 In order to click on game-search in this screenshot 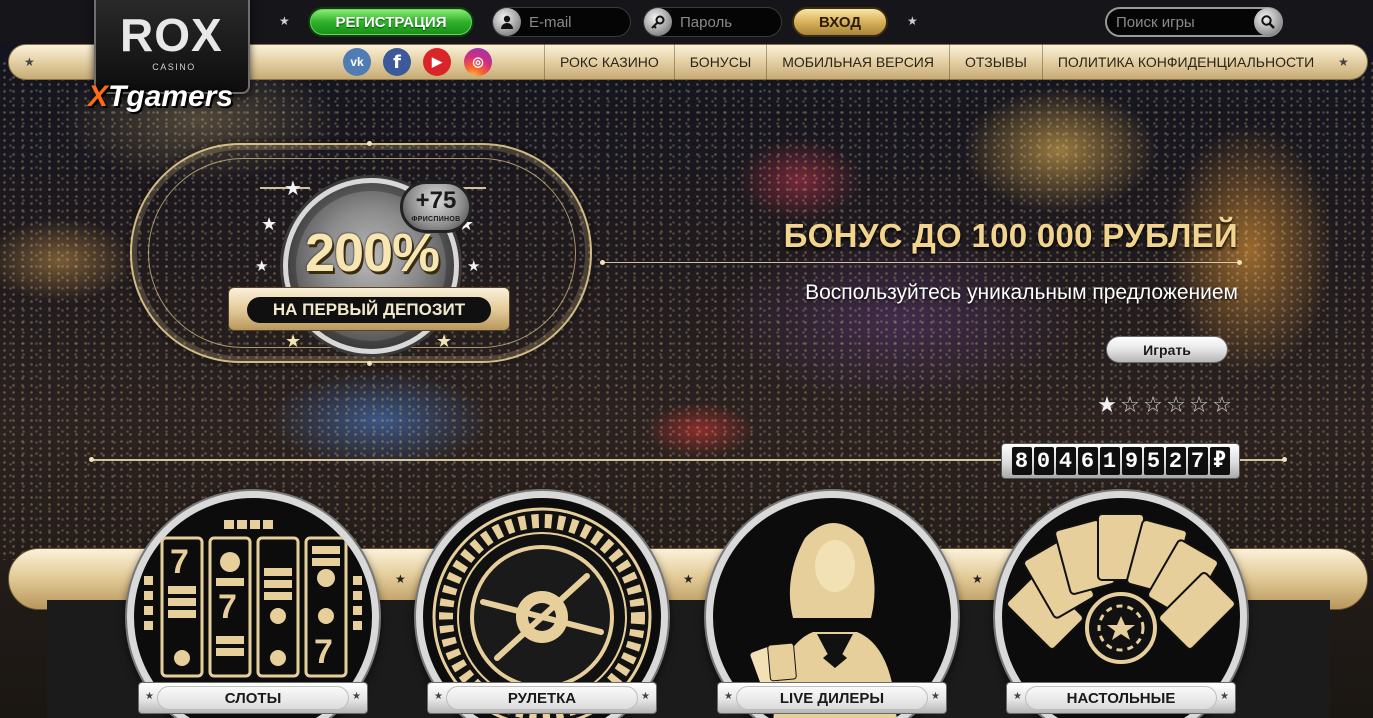, I will do `click(1194, 22)`.